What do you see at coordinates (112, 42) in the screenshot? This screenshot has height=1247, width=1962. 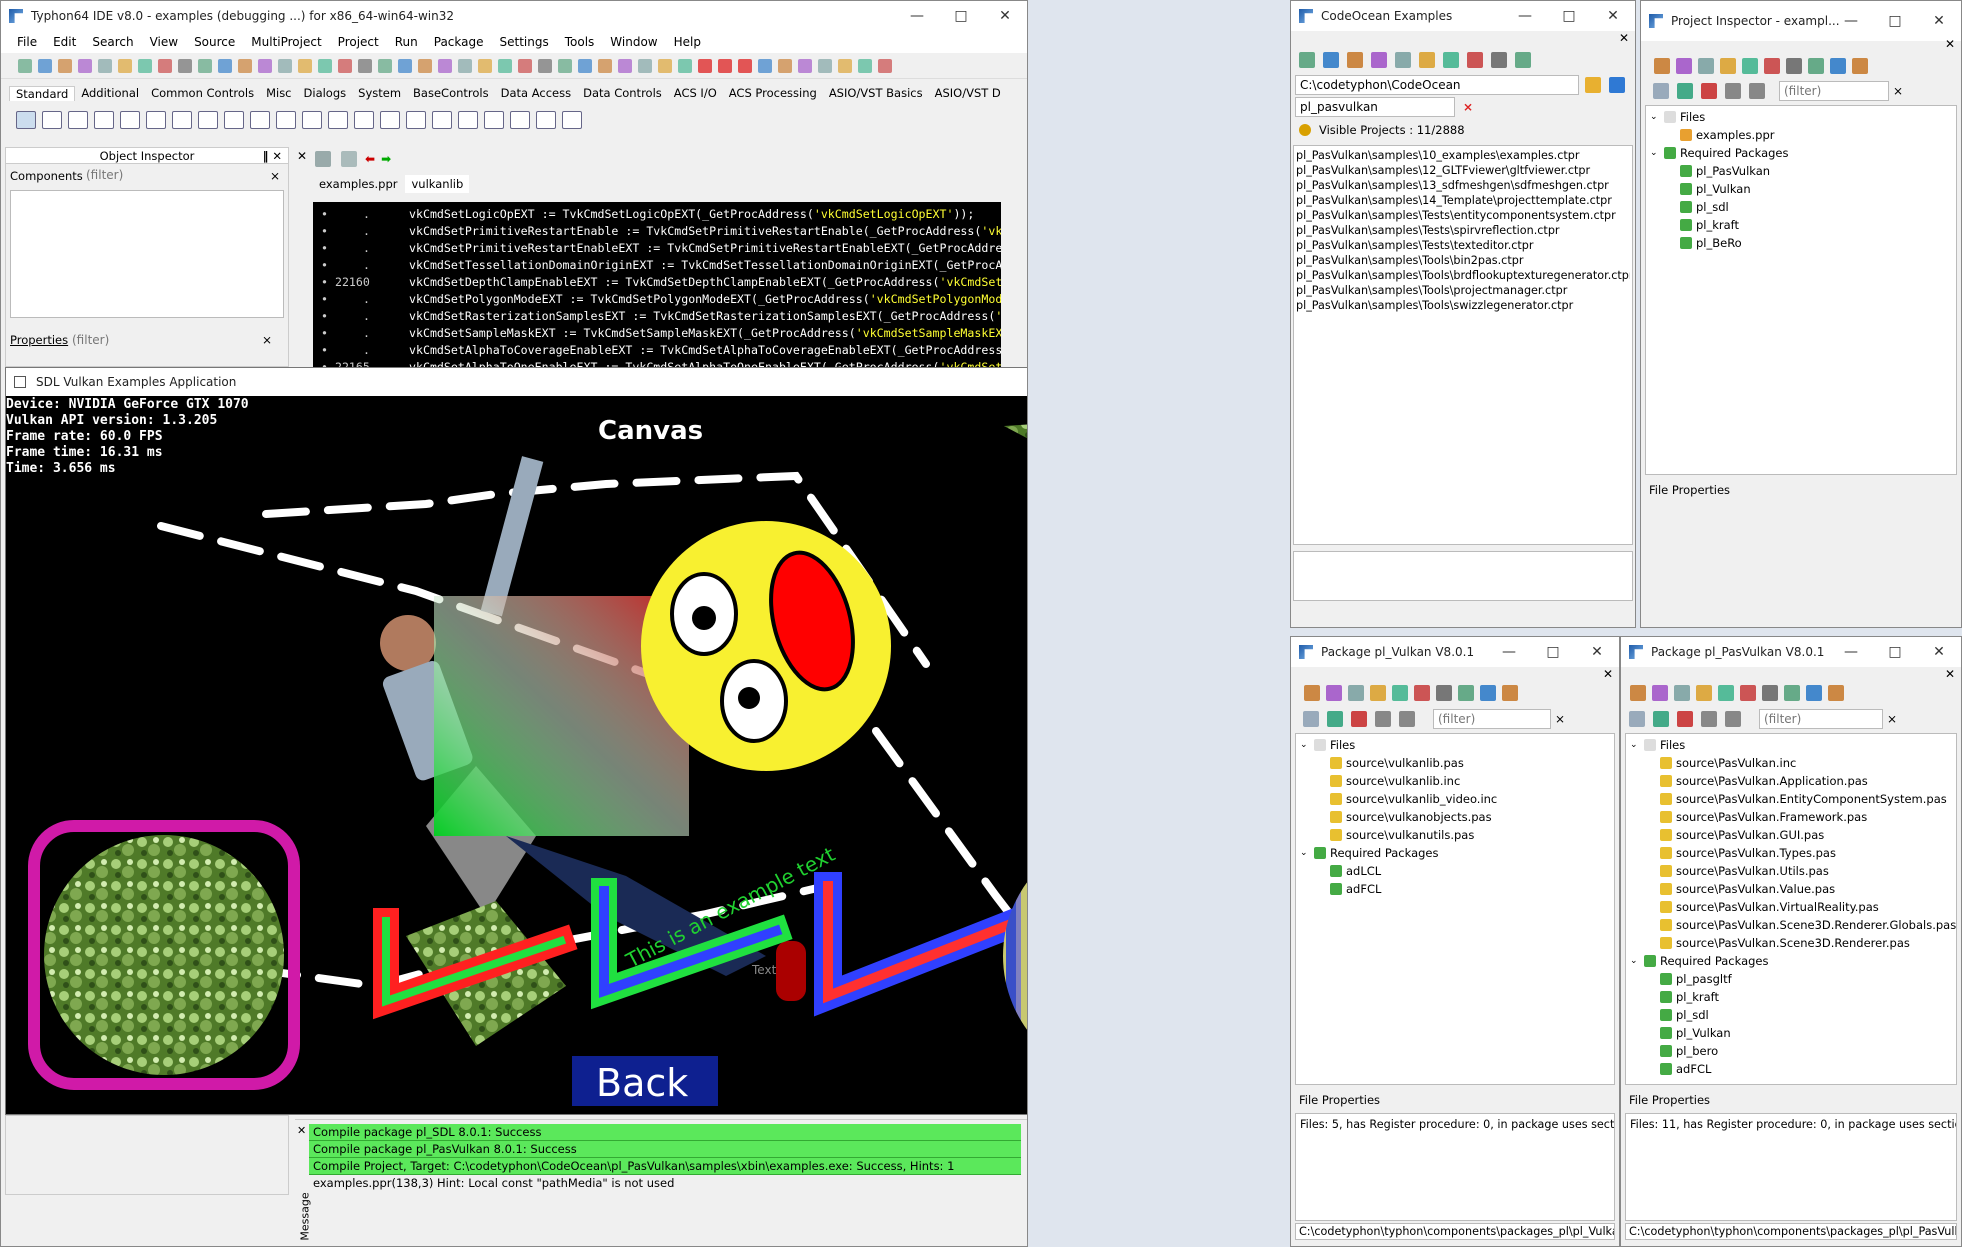 I see `menu-search: Search` at bounding box center [112, 42].